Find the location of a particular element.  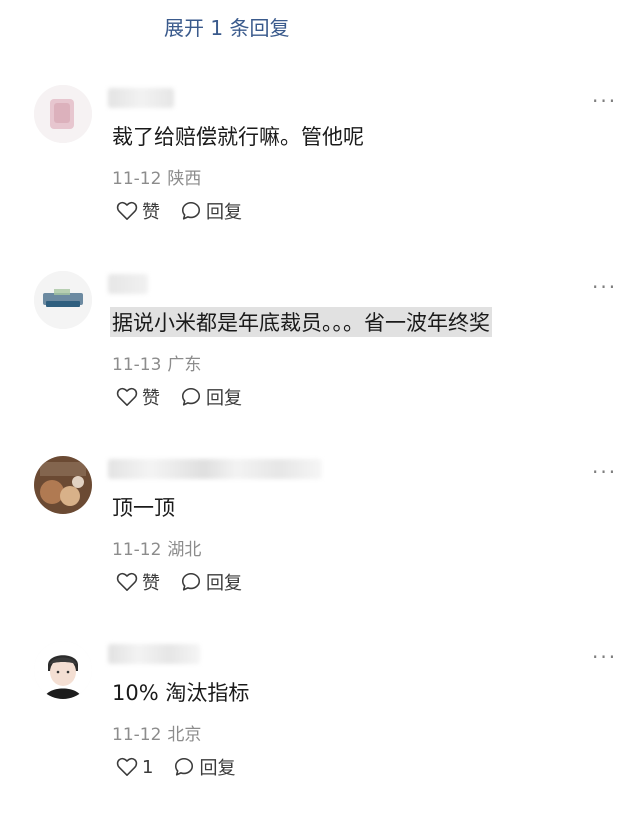

comment-location: 陕西 is located at coordinates (184, 179).